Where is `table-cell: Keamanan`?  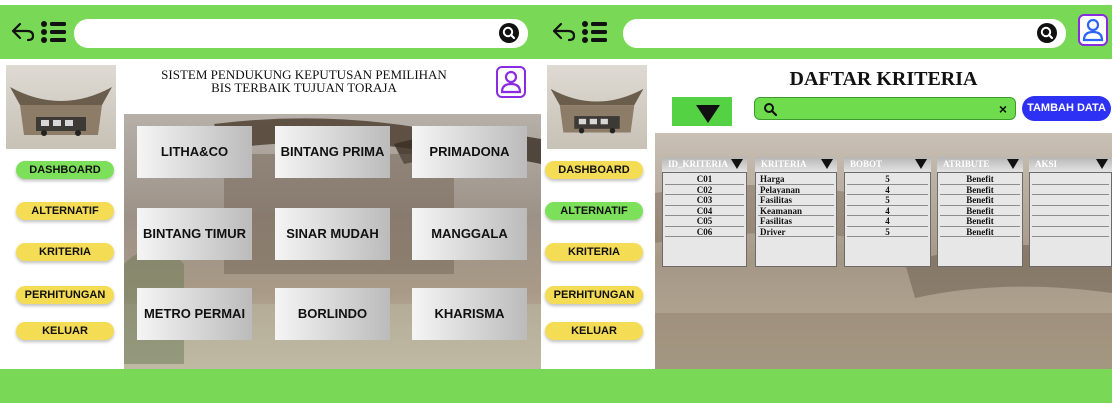 table-cell: Keamanan is located at coordinates (796, 211).